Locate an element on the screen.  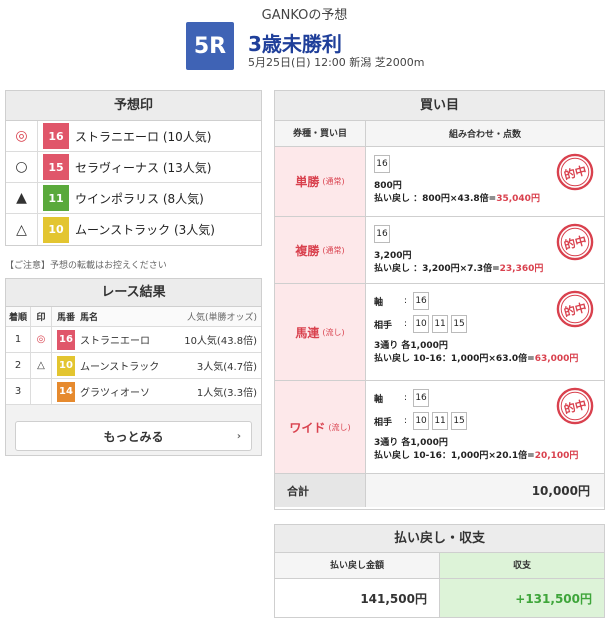
col-name: 馬名 is located at coordinates (89, 318).